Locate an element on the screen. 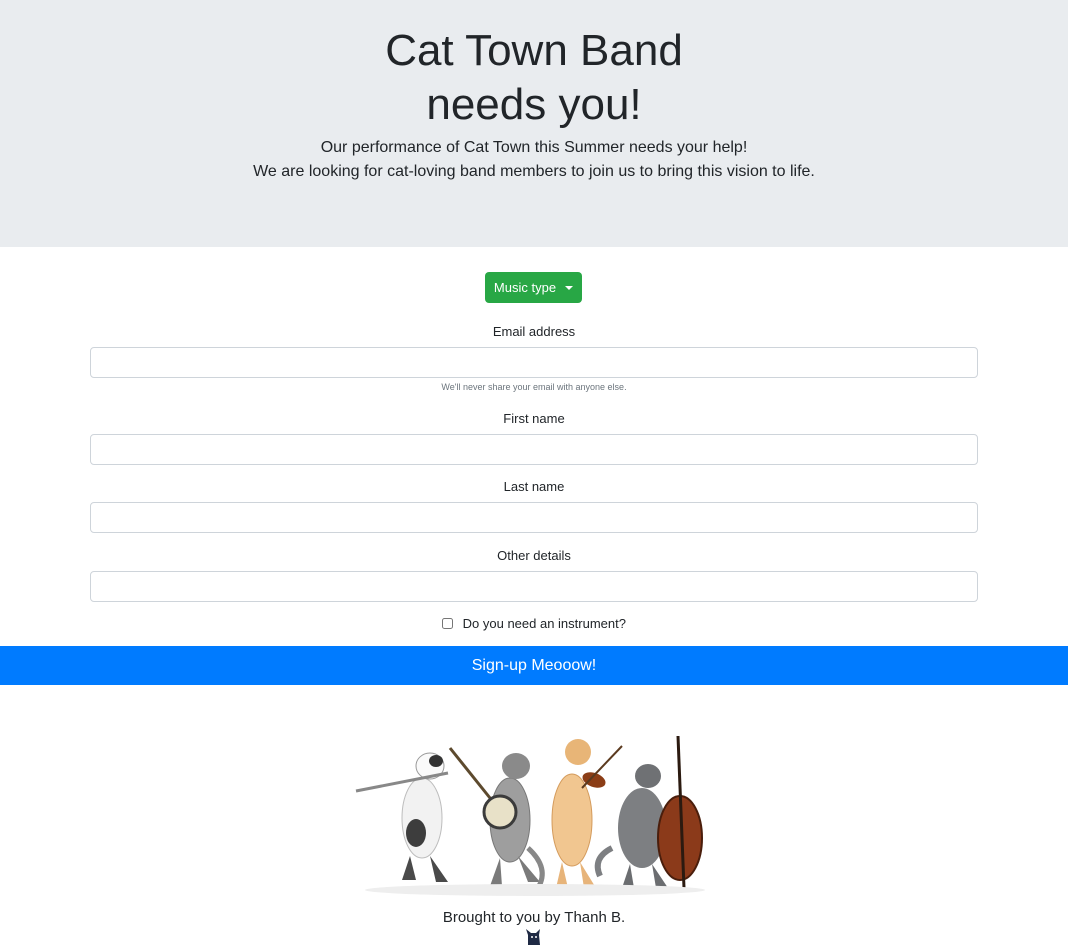  instrument-checkbox is located at coordinates (448, 623).